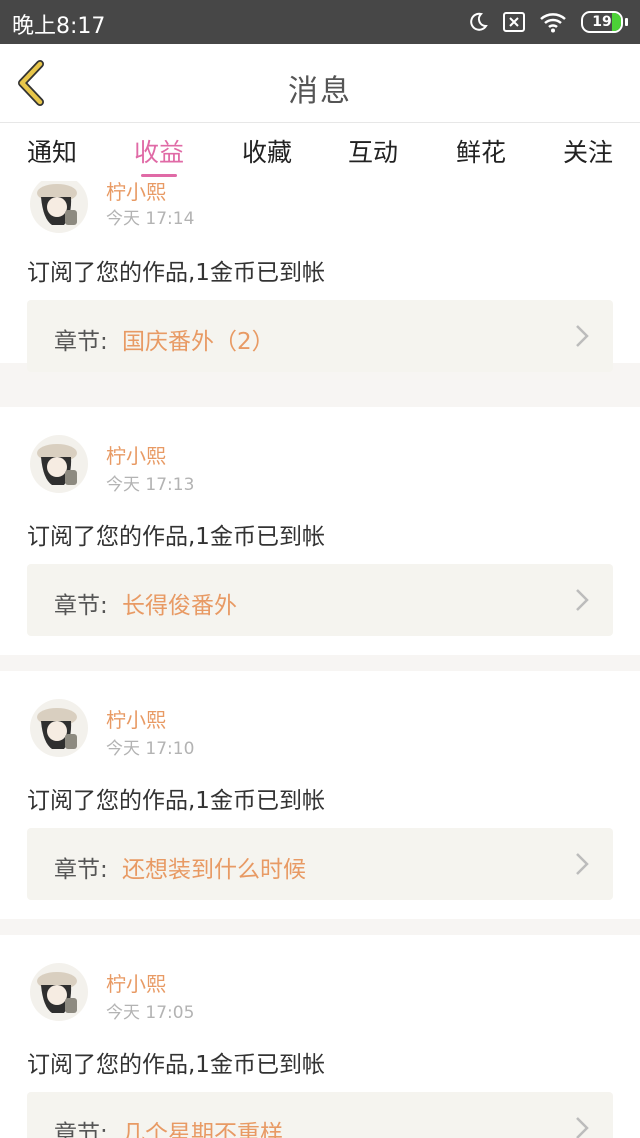 The image size is (640, 1138). I want to click on tab-earnings: 收益, so click(159, 151).